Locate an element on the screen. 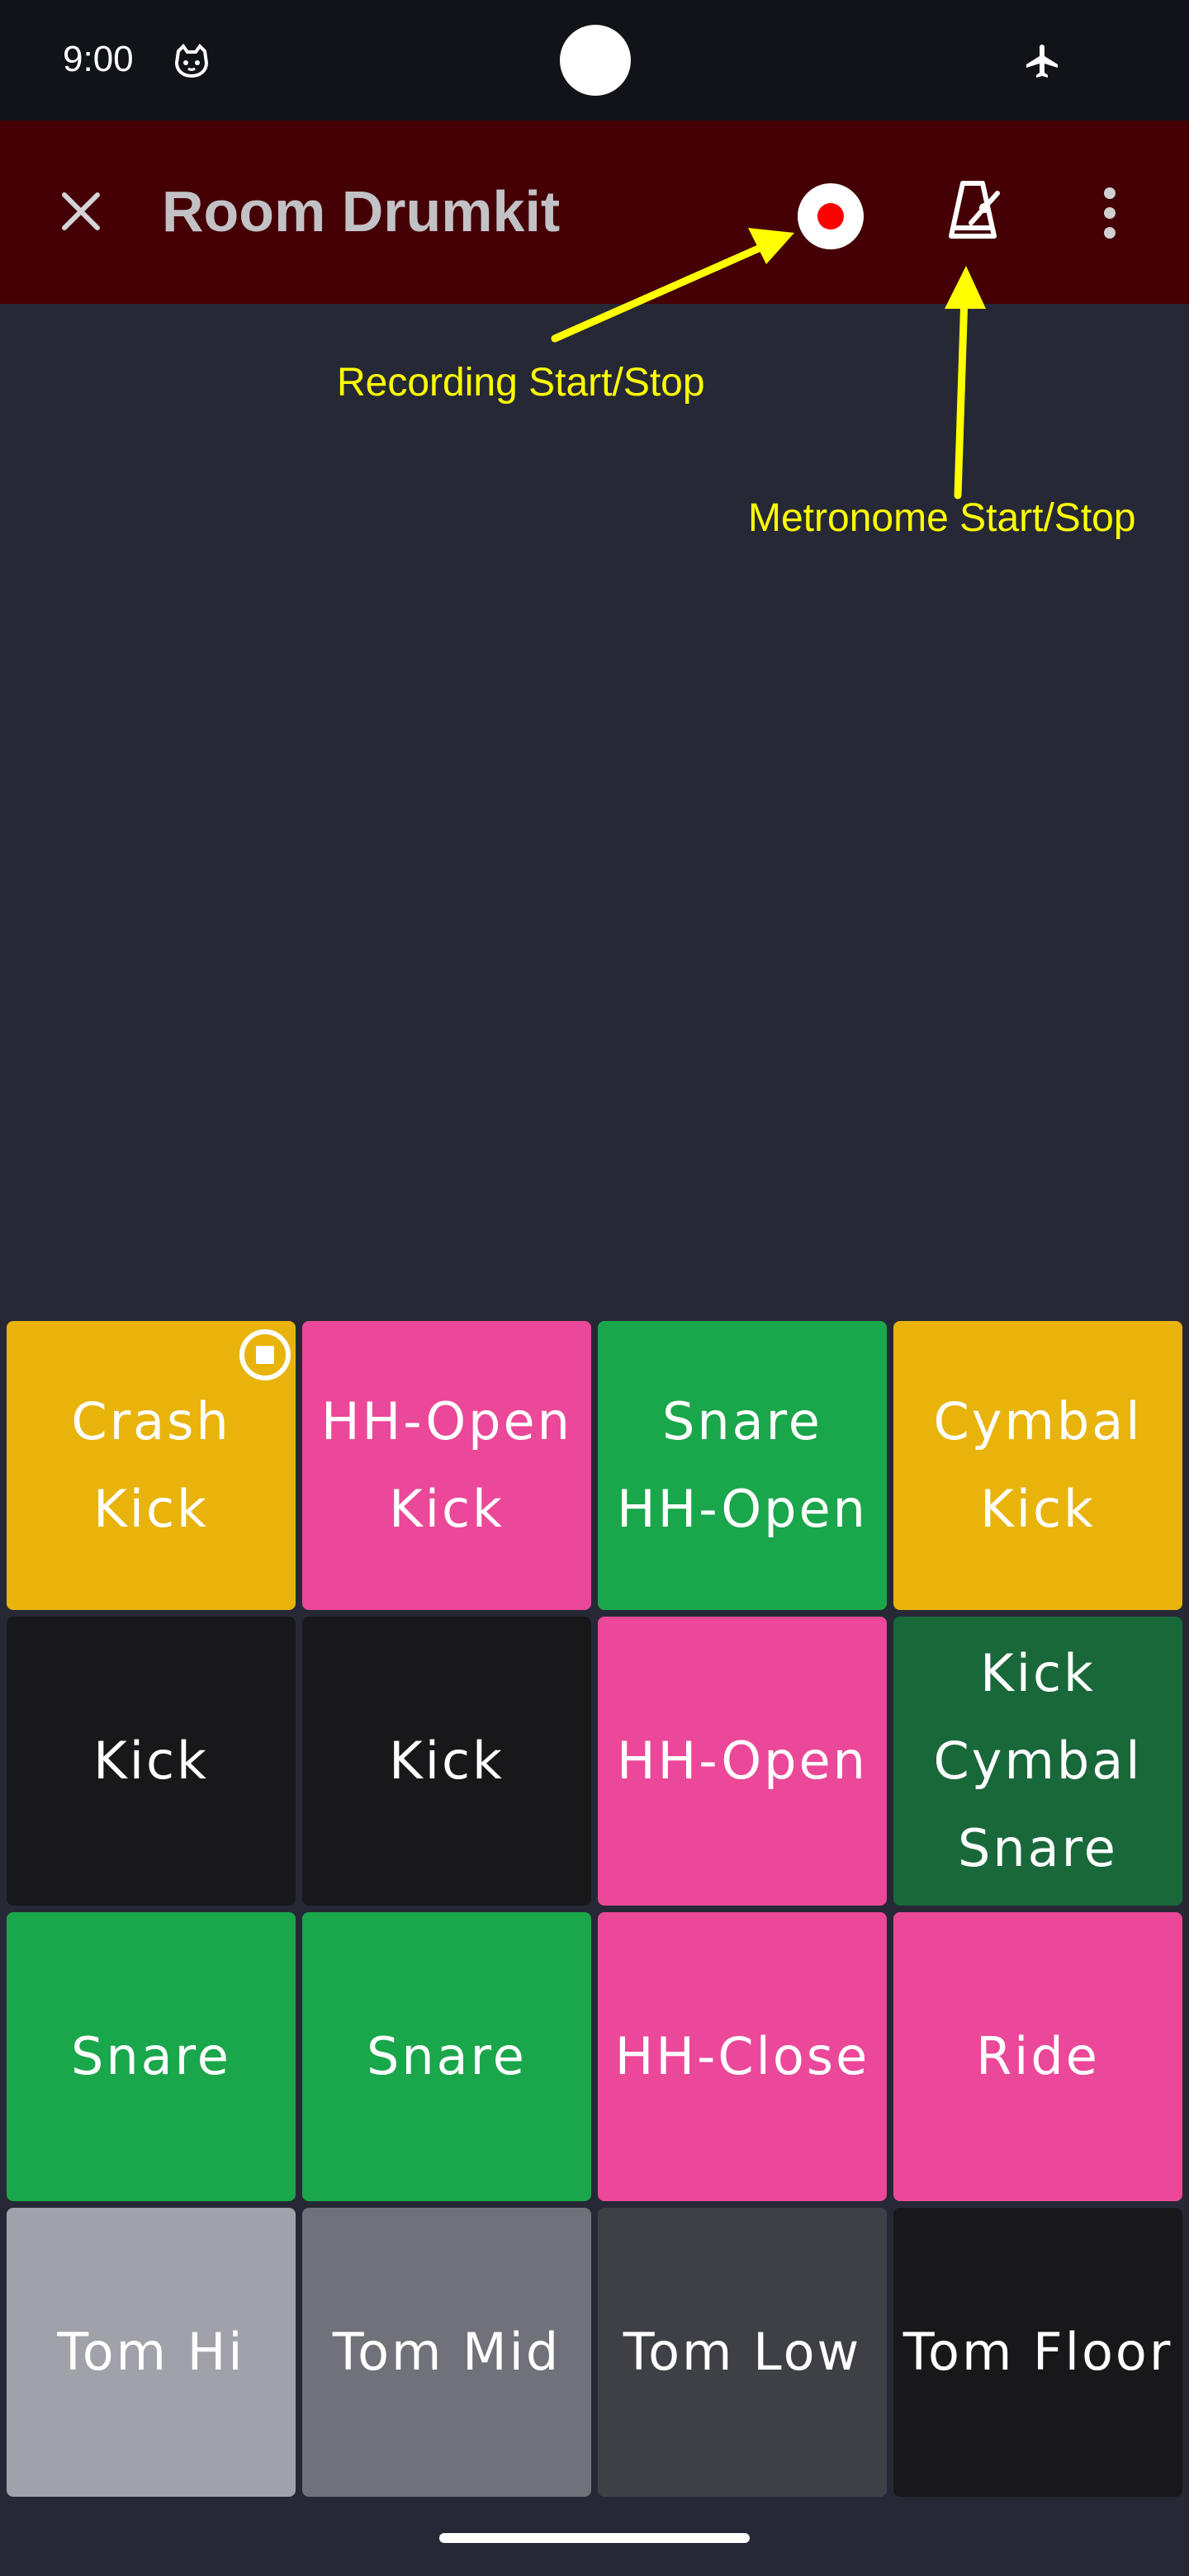 This screenshot has width=1189, height=2576. record-button is located at coordinates (831, 216).